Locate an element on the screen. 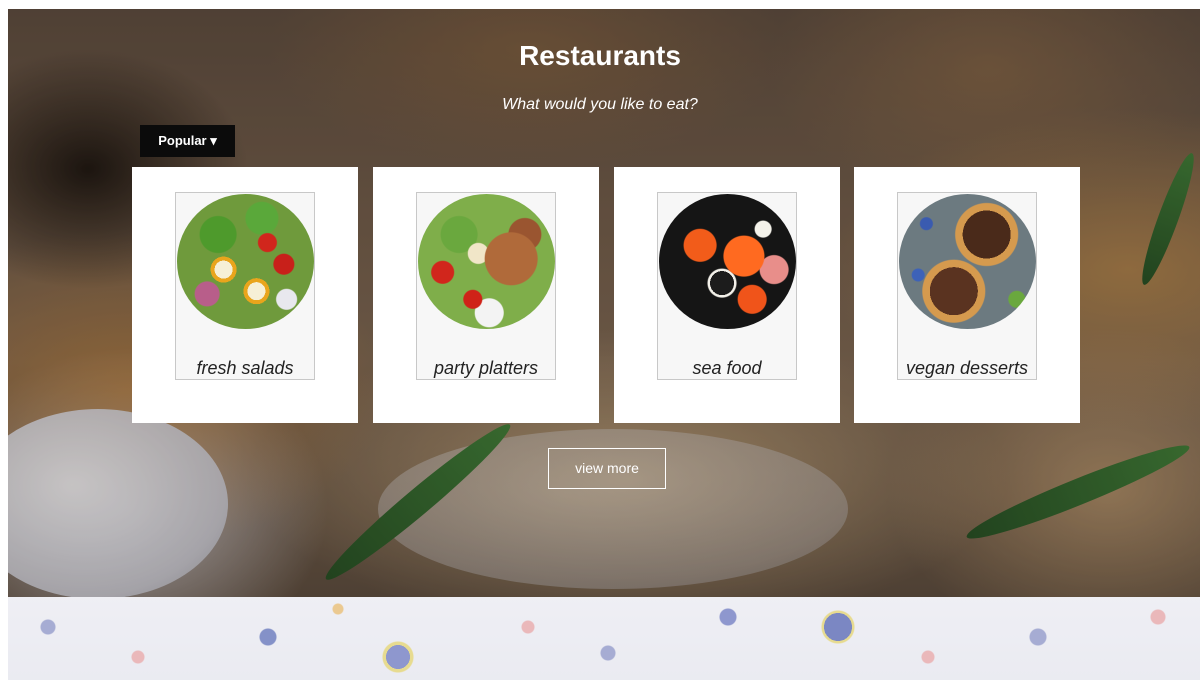 The width and height of the screenshot is (1200, 680). category-thumbnail: fresh salads is located at coordinates (245, 286).